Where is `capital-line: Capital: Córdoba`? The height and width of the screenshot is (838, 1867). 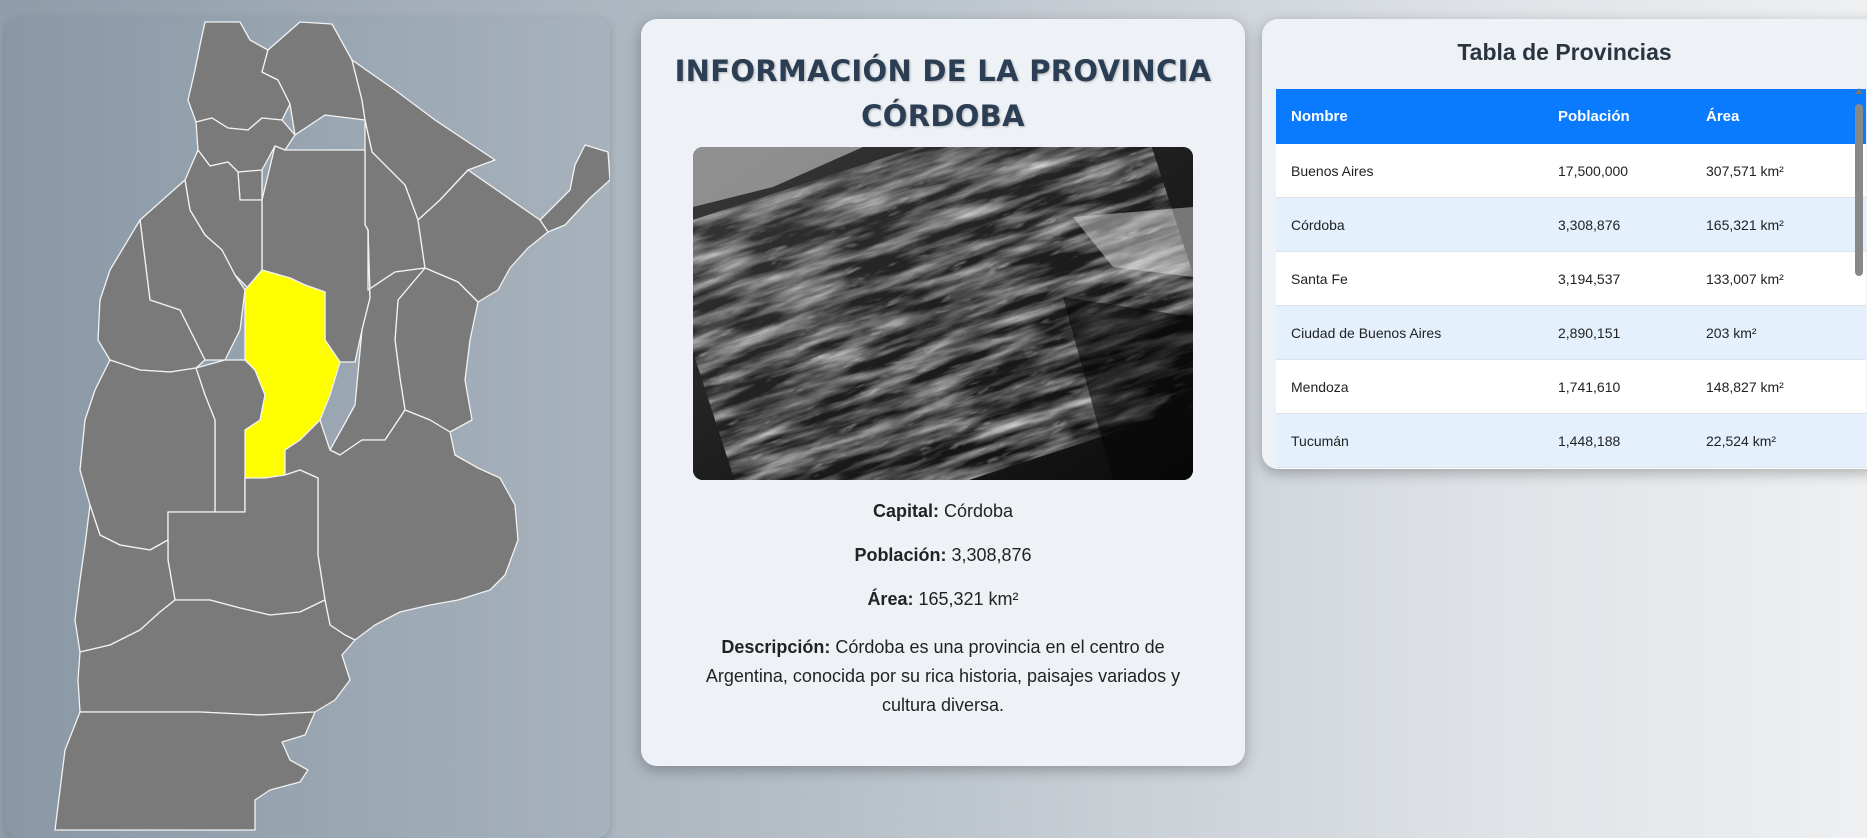
capital-line: Capital: Córdoba is located at coordinates (943, 511).